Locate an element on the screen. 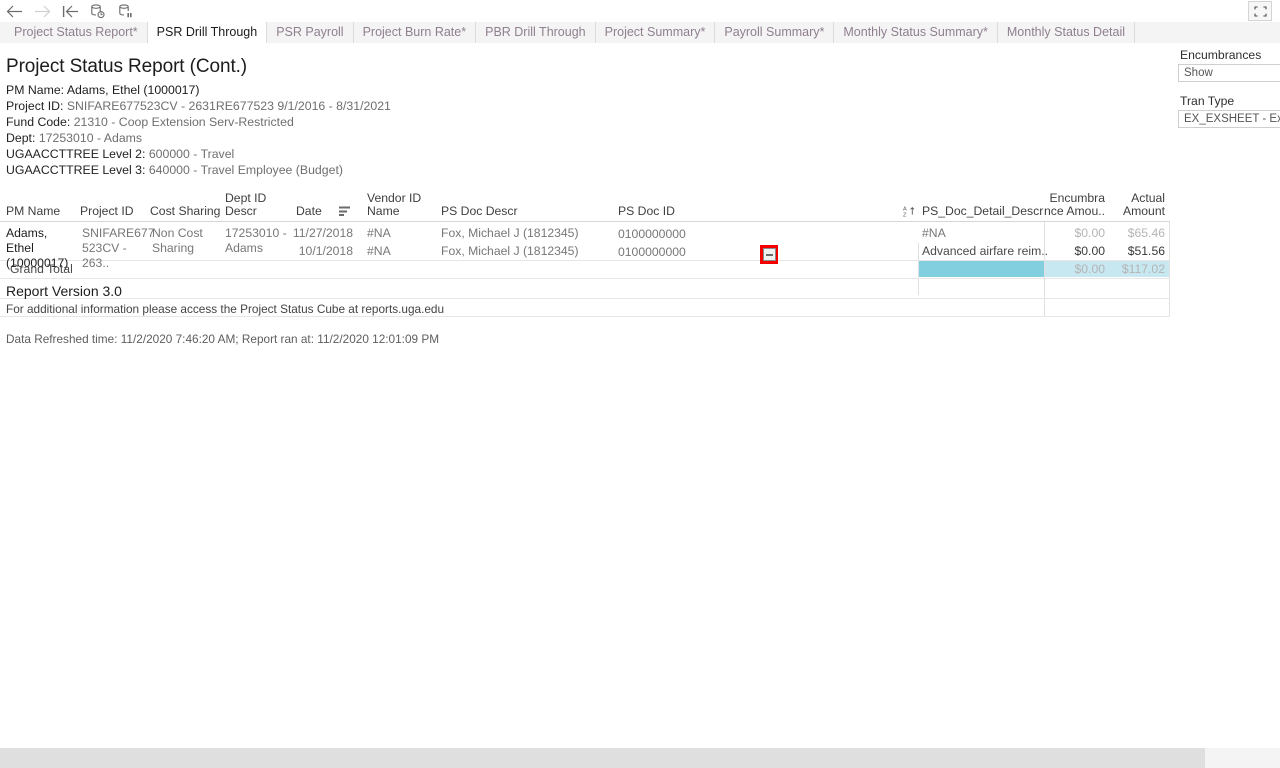 The height and width of the screenshot is (768, 1280). sort-alpha-ascending-glyph: A Z is located at coordinates (909, 212).